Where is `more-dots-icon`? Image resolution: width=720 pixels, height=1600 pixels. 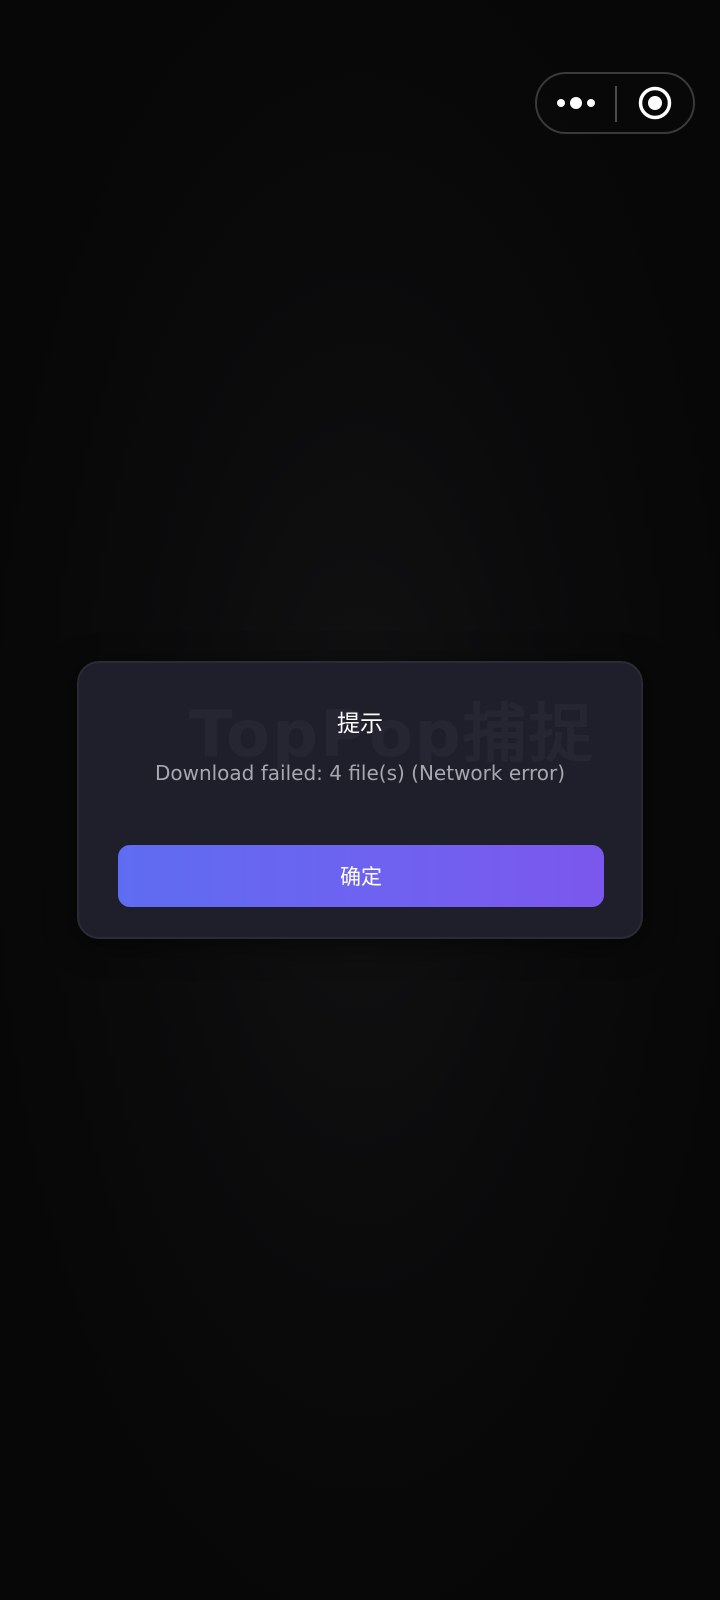 more-dots-icon is located at coordinates (561, 103).